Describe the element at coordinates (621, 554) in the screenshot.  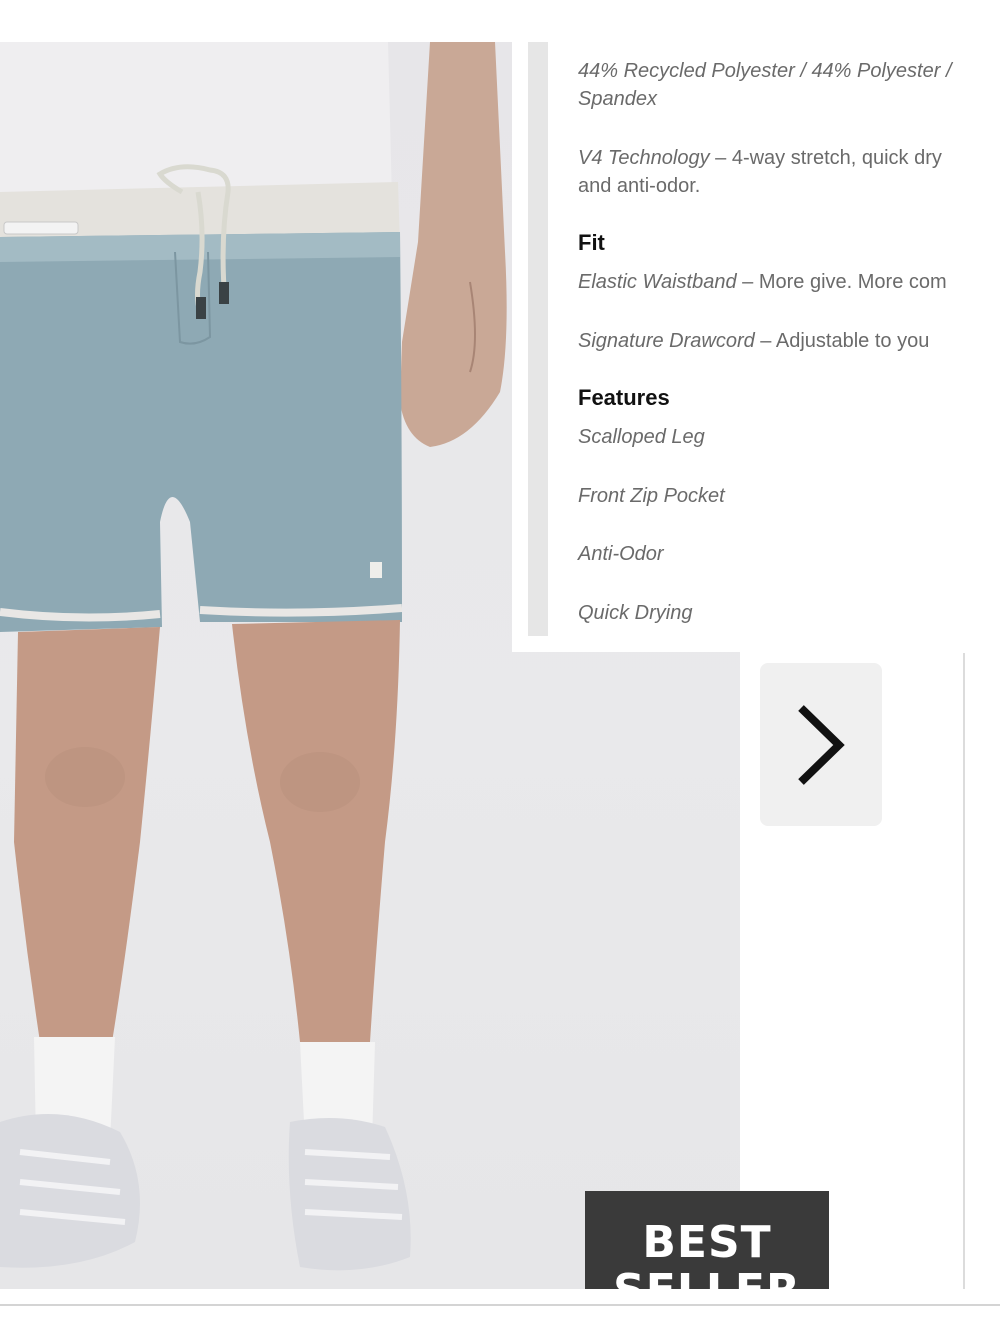
I see `feature-item: Anti-Odor` at that location.